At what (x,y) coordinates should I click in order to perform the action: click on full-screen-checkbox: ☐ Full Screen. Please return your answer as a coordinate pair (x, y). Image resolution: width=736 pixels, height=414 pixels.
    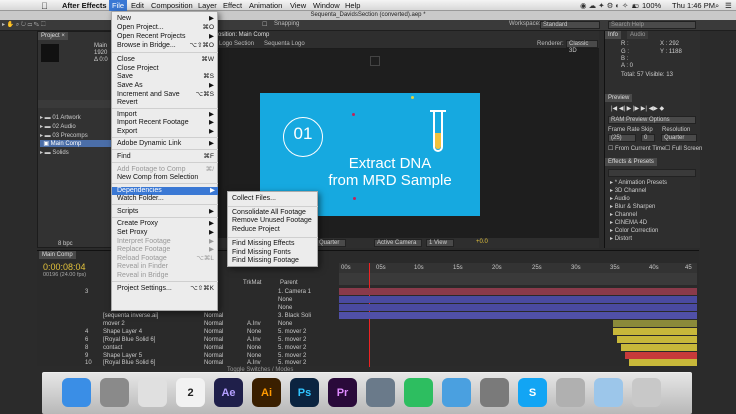
    Looking at the image, I should click on (683, 148).